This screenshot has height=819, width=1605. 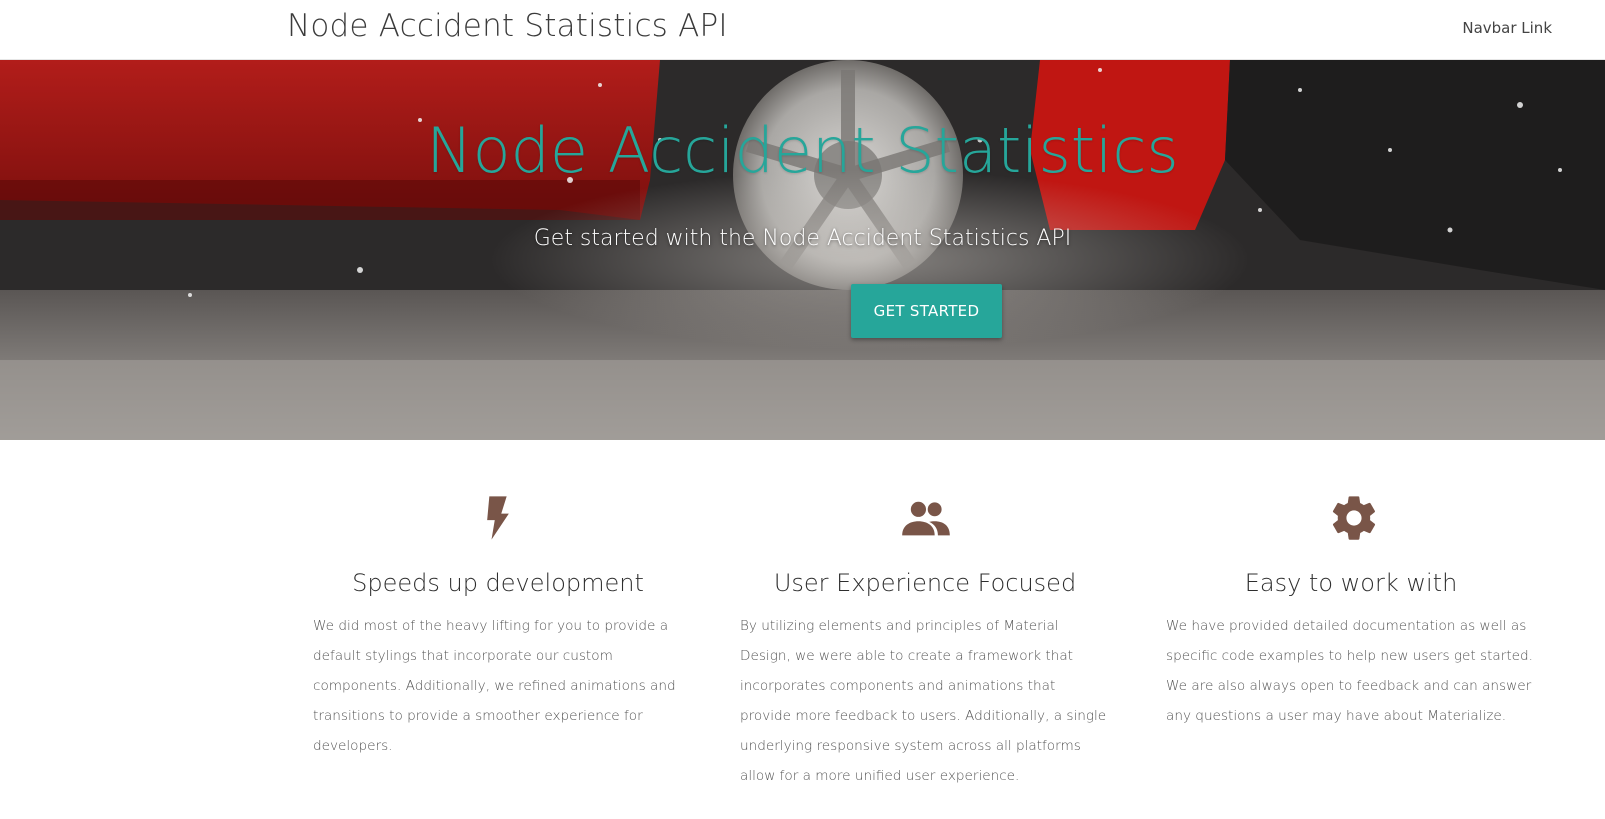 What do you see at coordinates (498, 583) in the screenshot?
I see `feature-title: Speeds up development` at bounding box center [498, 583].